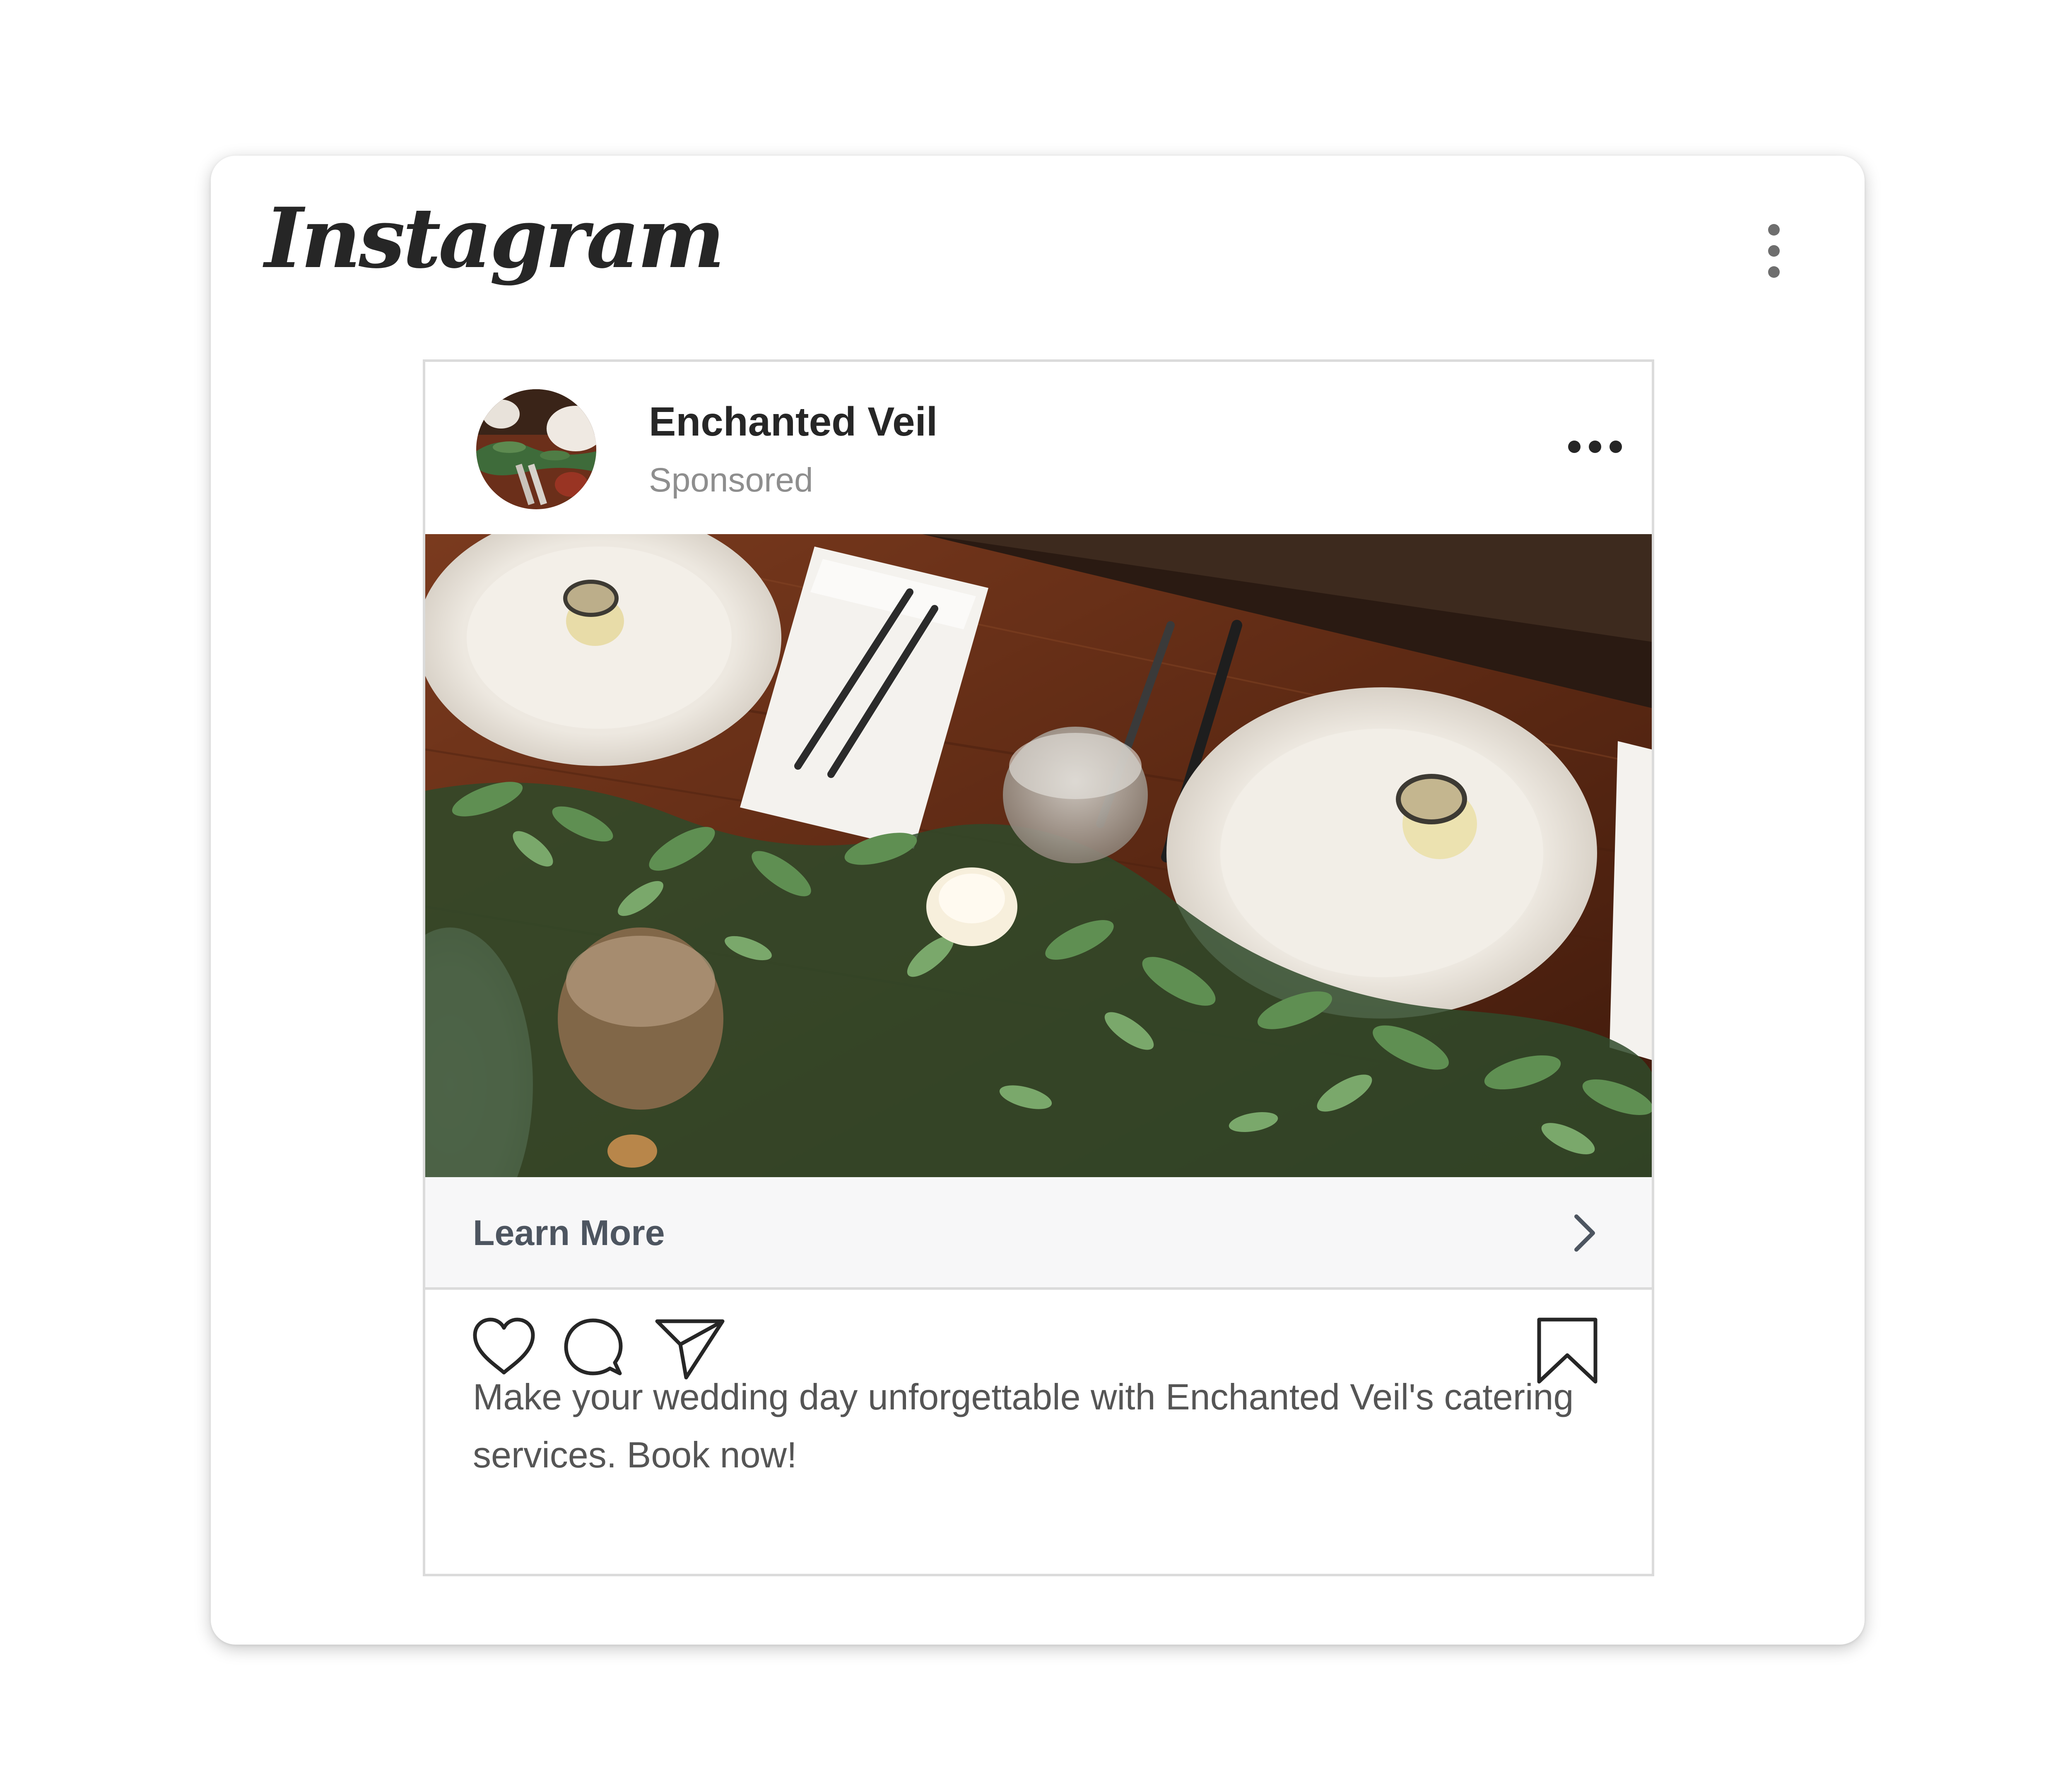 Image resolution: width=2065 pixels, height=1792 pixels. I want to click on sponsored-label: Sponsored, so click(731, 480).